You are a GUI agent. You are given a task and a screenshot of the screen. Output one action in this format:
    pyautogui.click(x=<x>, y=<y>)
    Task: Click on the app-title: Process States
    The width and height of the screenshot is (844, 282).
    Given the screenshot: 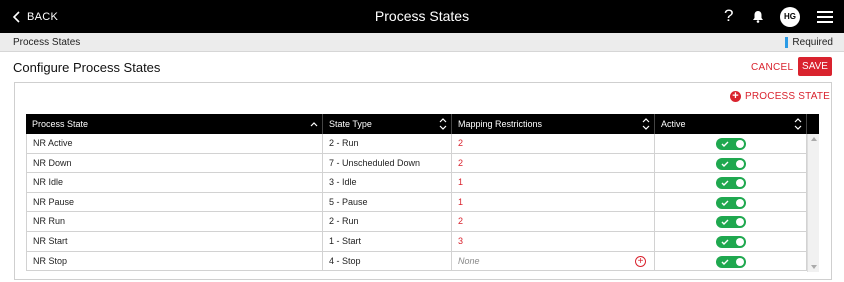 What is the action you would take?
    pyautogui.click(x=422, y=16)
    